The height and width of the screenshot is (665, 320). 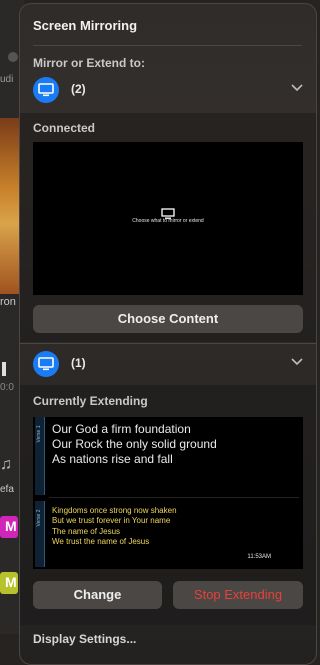 I want to click on window-control-dot, so click(x=13, y=57).